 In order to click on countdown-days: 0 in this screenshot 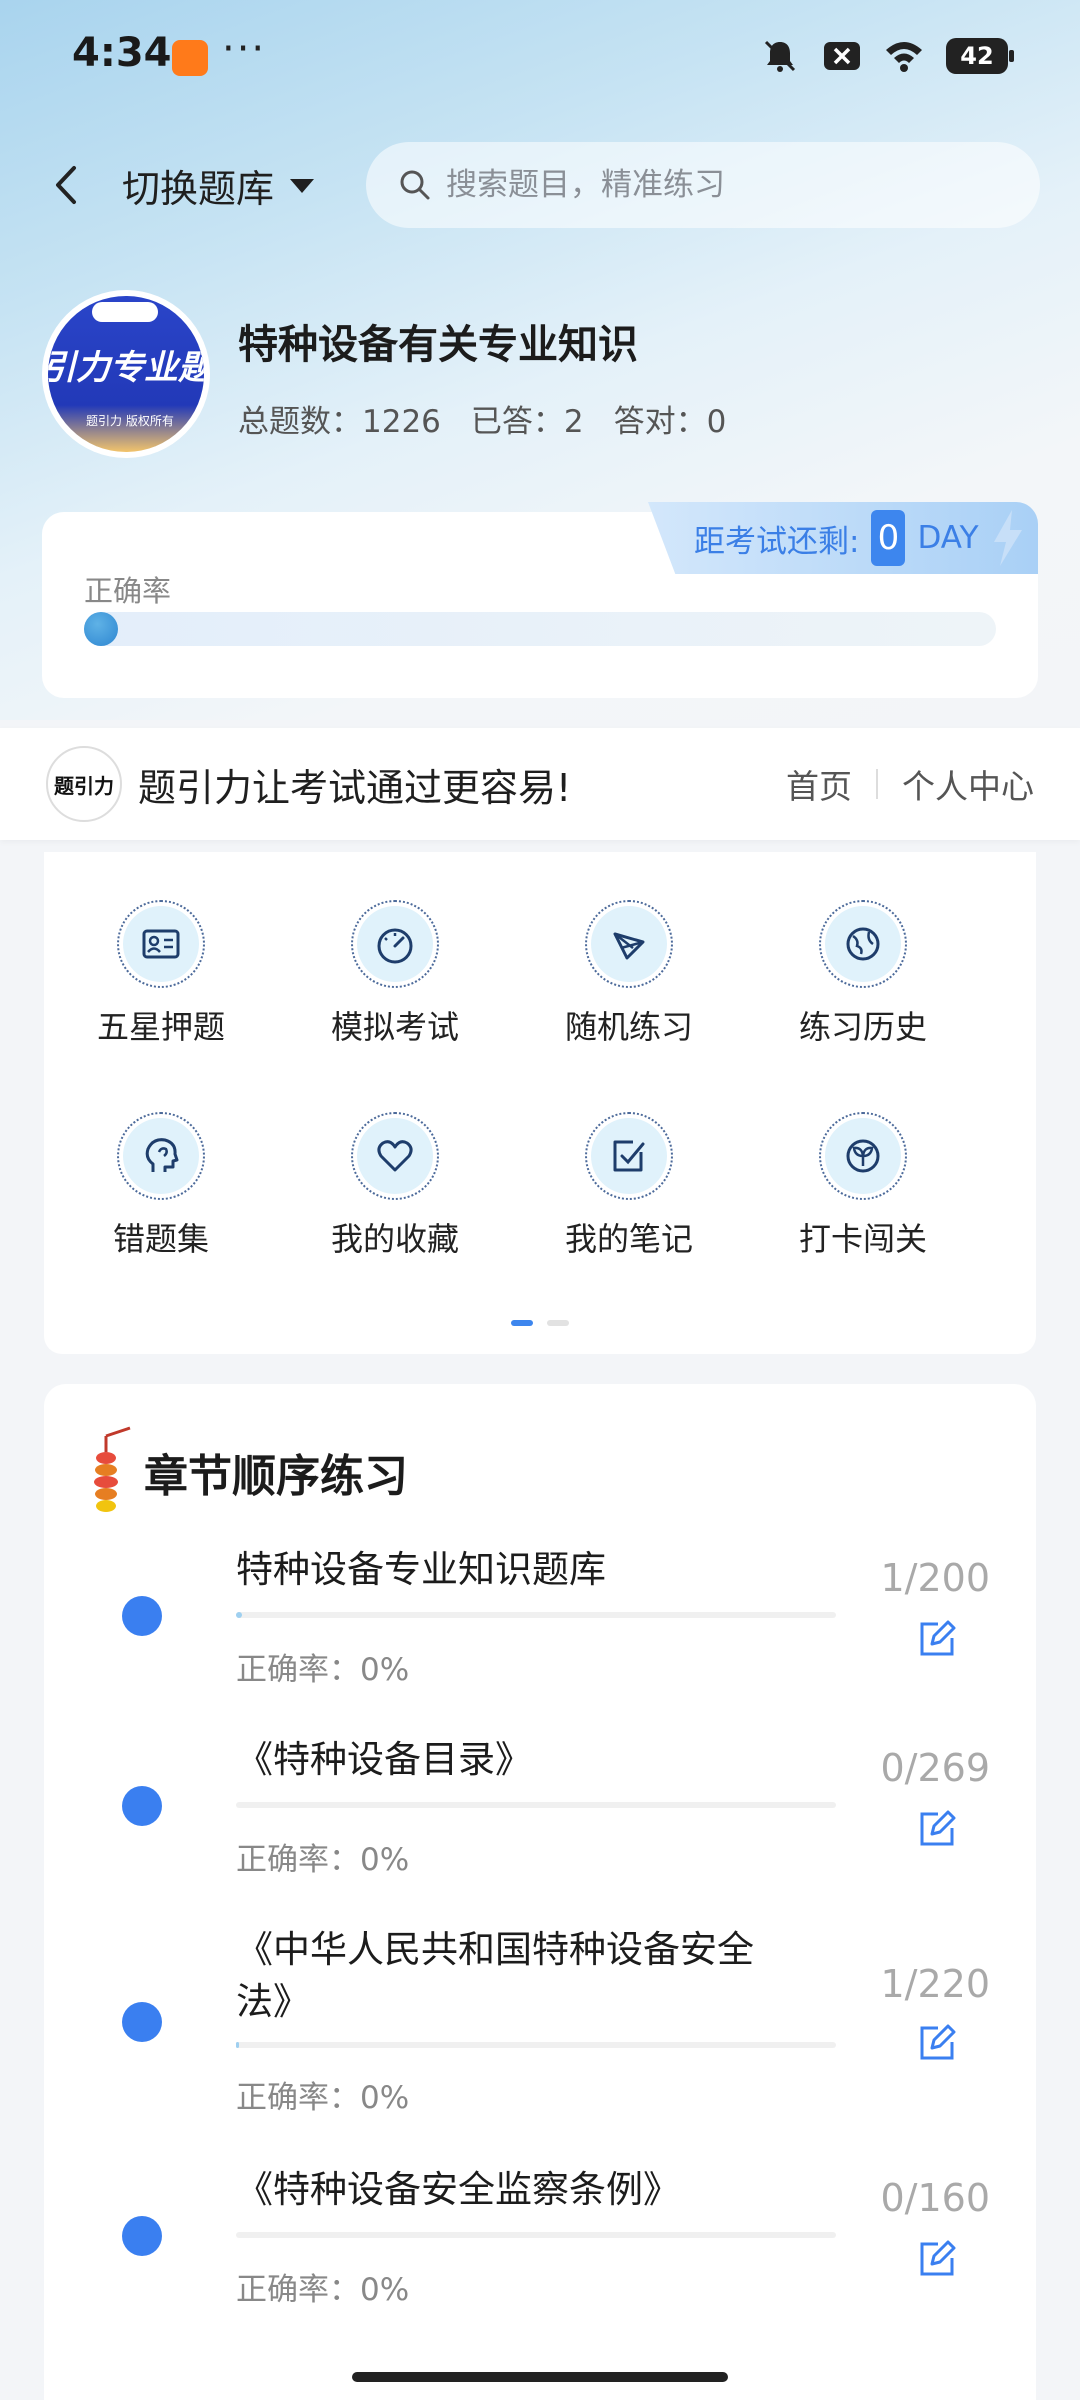, I will do `click(888, 538)`.